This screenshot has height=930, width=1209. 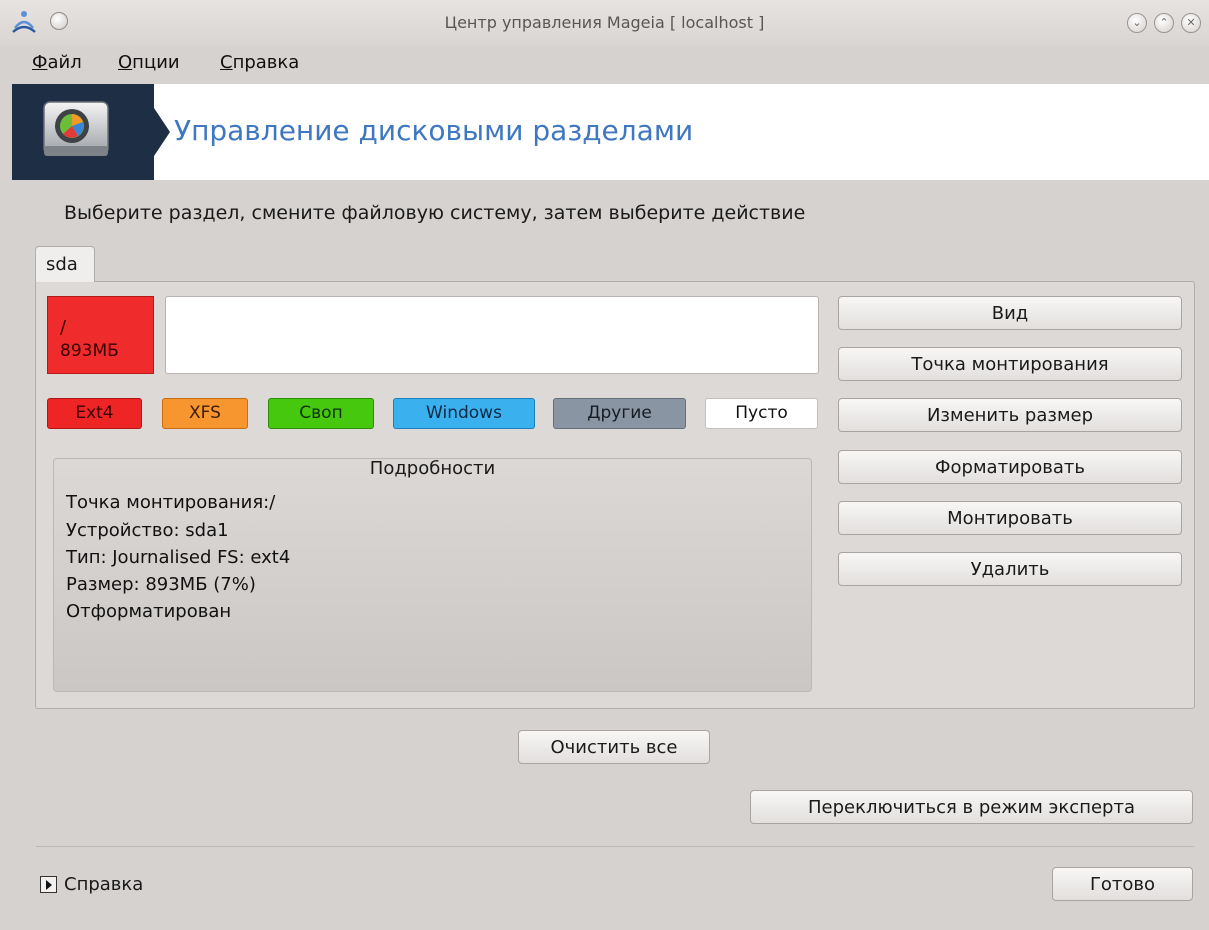 I want to click on close-button: ✕, so click(x=1191, y=23).